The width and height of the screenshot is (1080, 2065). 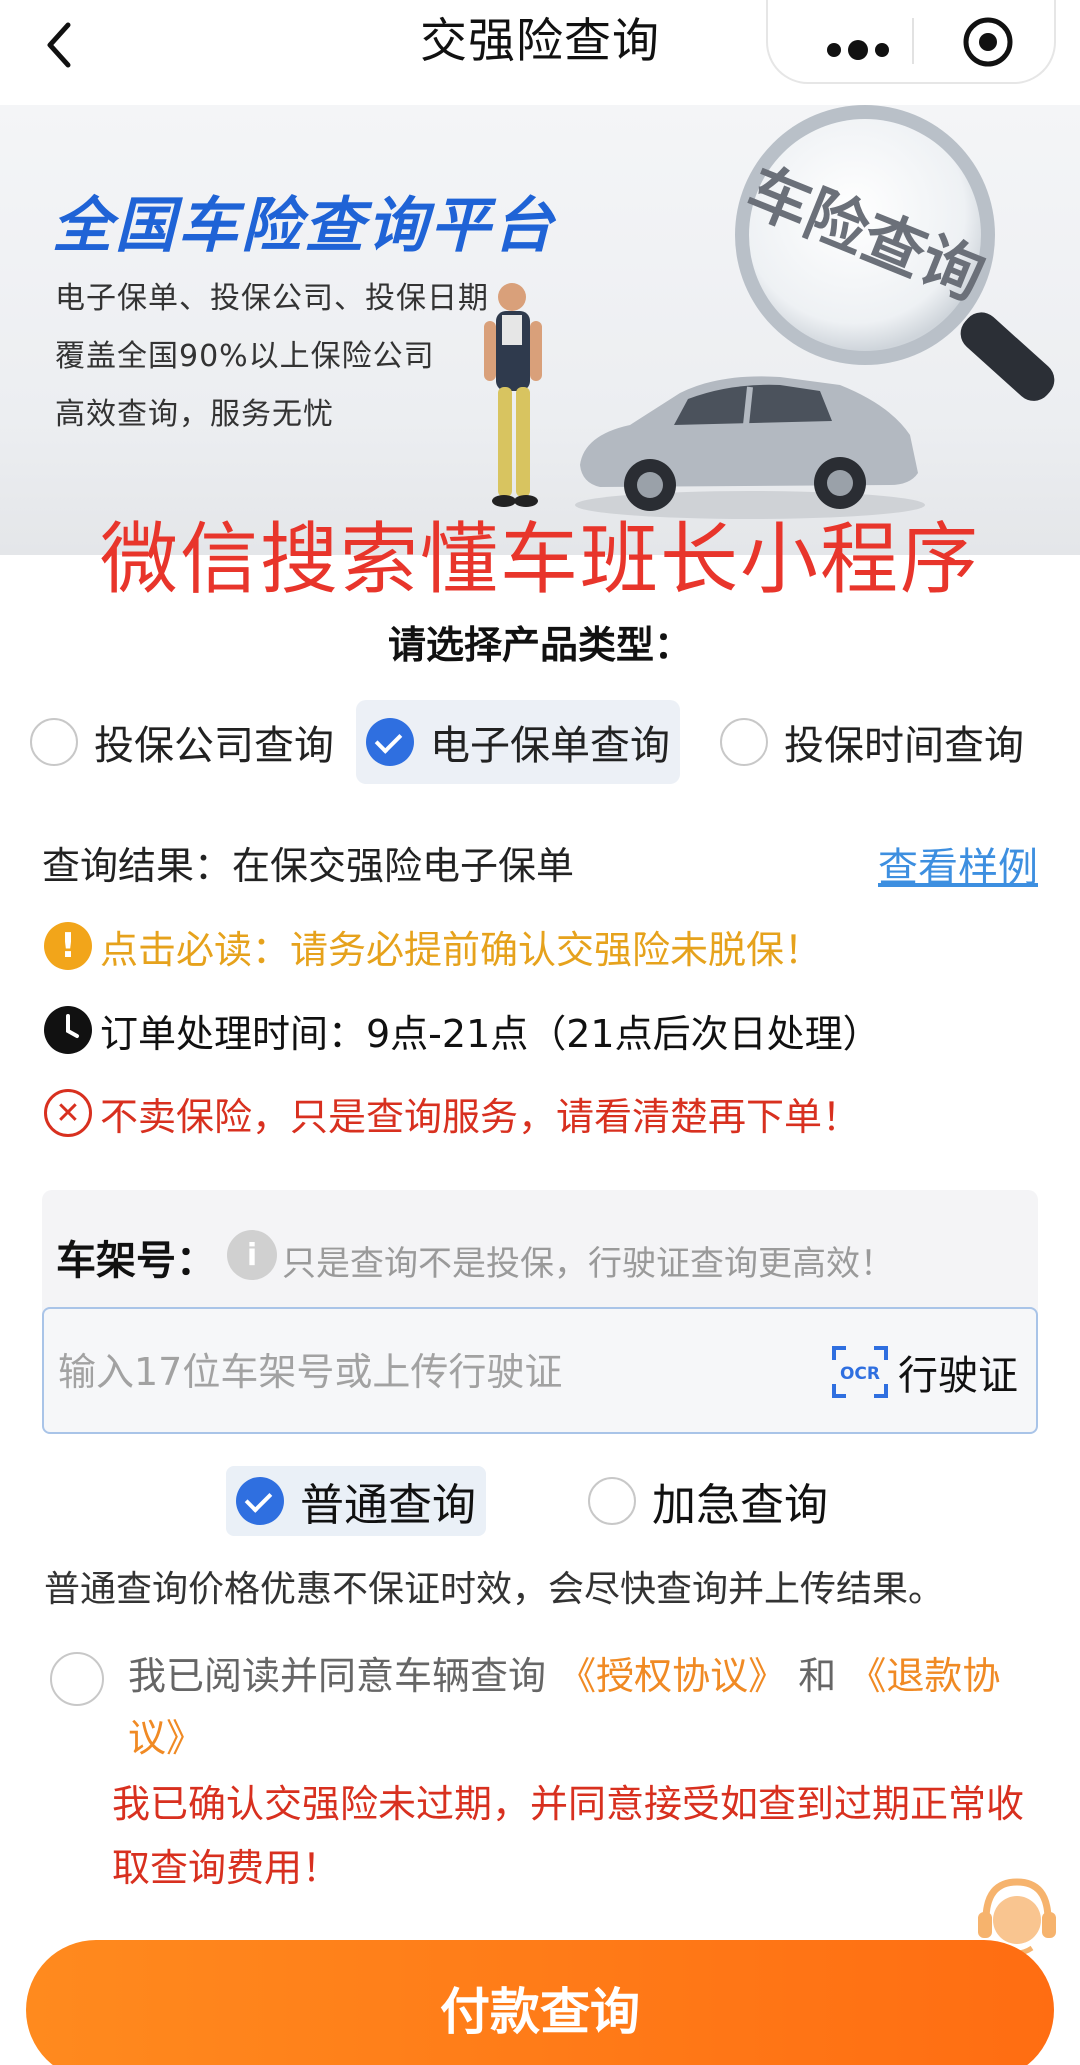 I want to click on option-label: 投保时间查询, so click(x=904, y=746).